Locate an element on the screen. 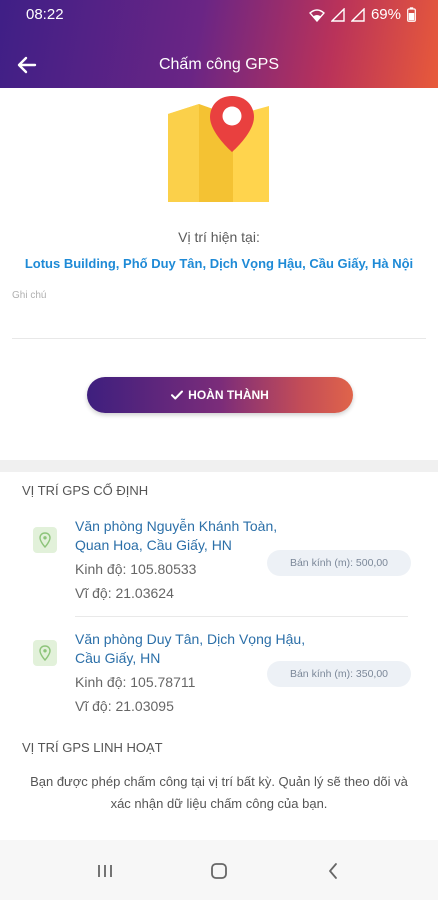 The height and width of the screenshot is (900, 438). complete-button: HOÀN THÀNH is located at coordinates (220, 395).